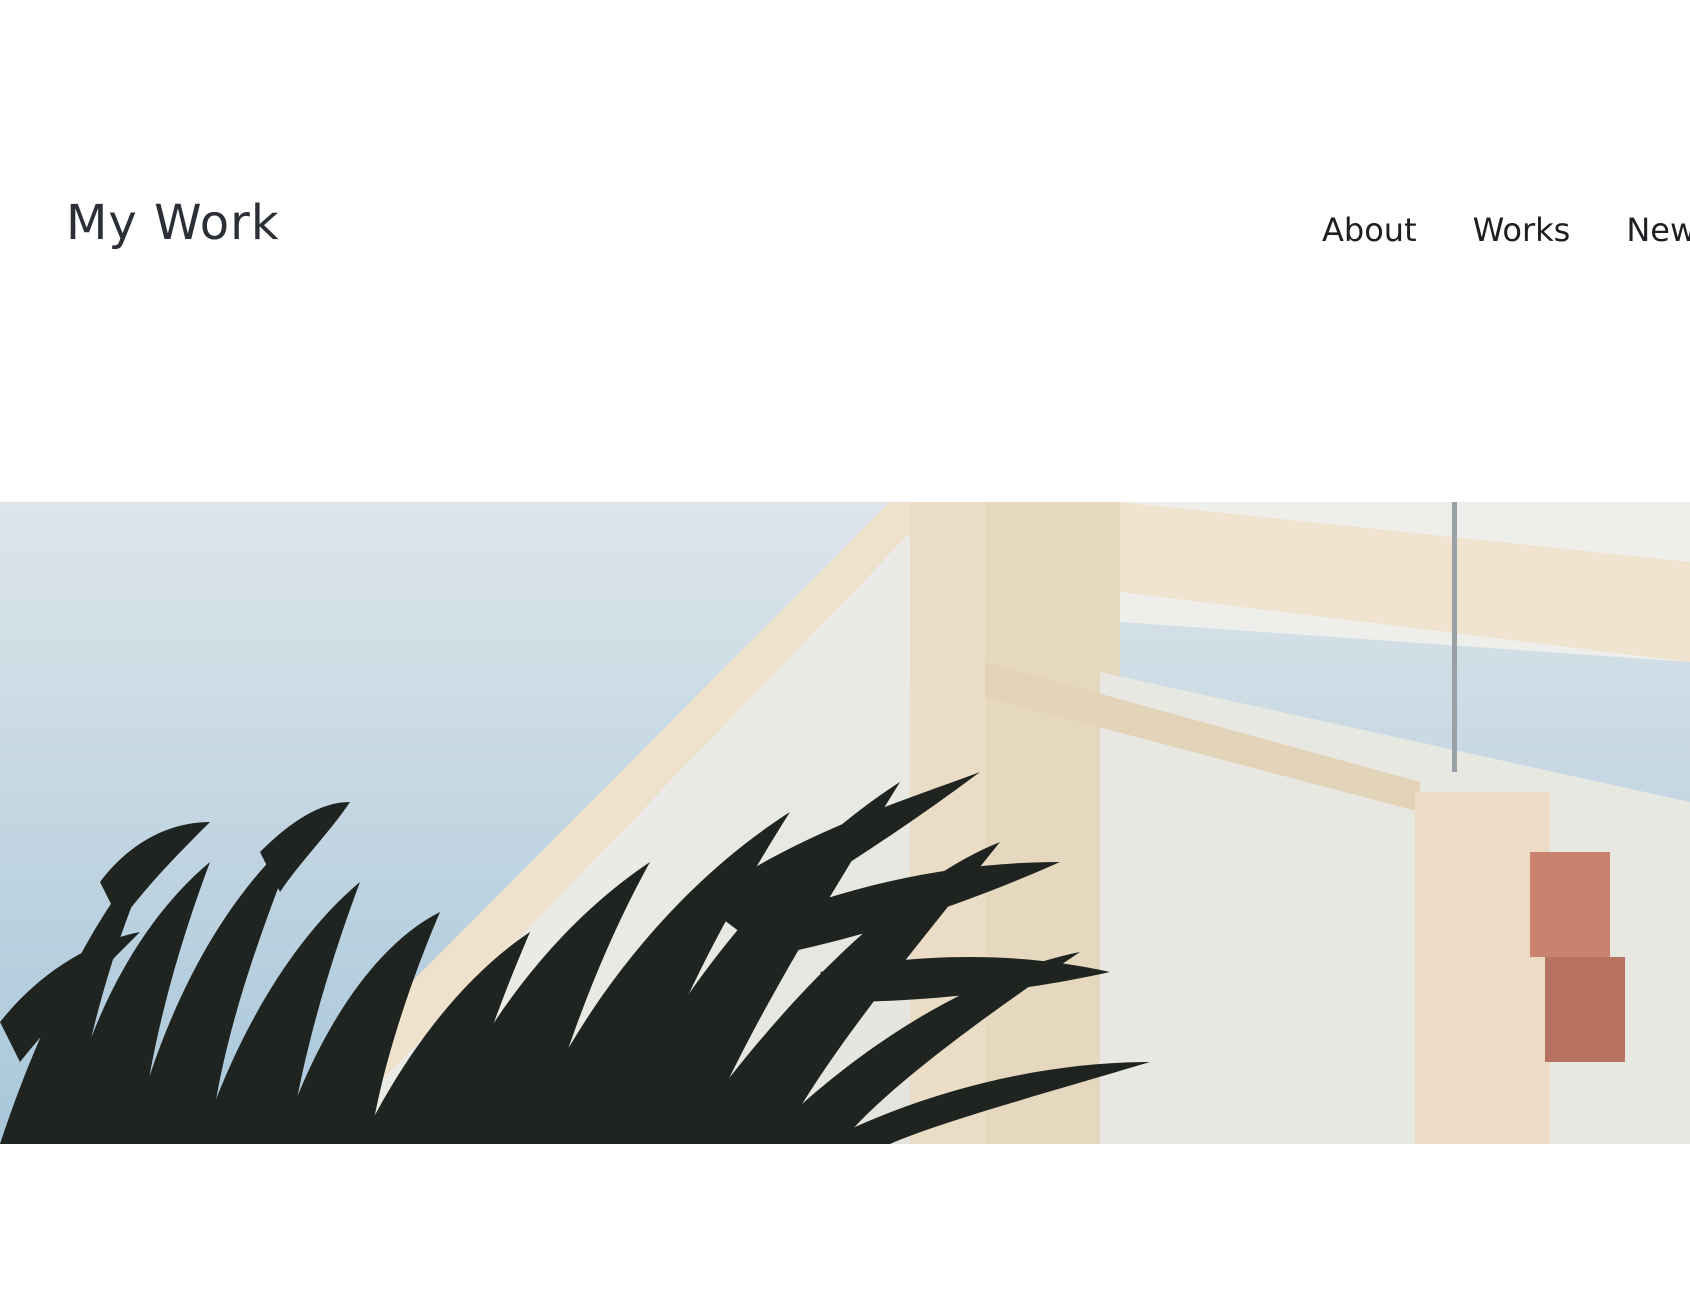 The height and width of the screenshot is (1300, 1690). What do you see at coordinates (1369, 230) in the screenshot?
I see `nav-link-about: About` at bounding box center [1369, 230].